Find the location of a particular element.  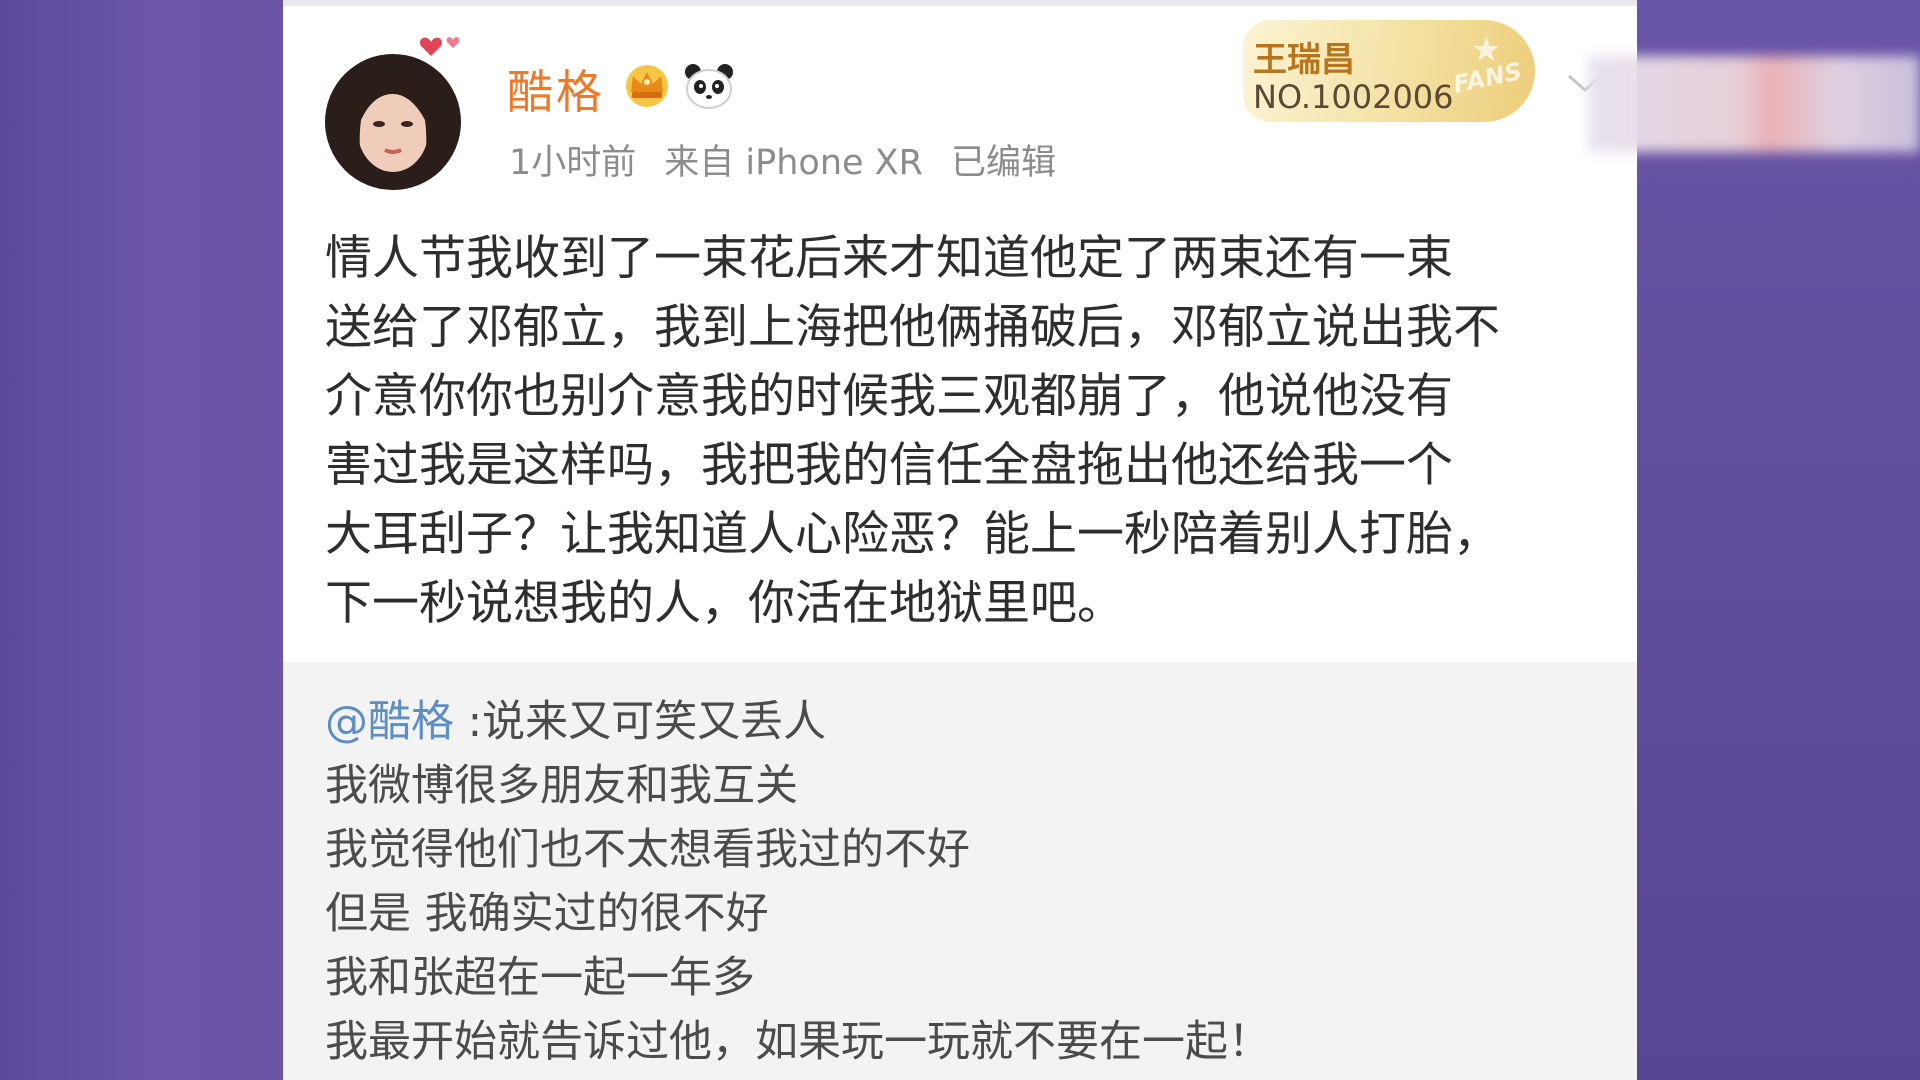

repost-line: 但是 我确实过的很不好 is located at coordinates (547, 914).